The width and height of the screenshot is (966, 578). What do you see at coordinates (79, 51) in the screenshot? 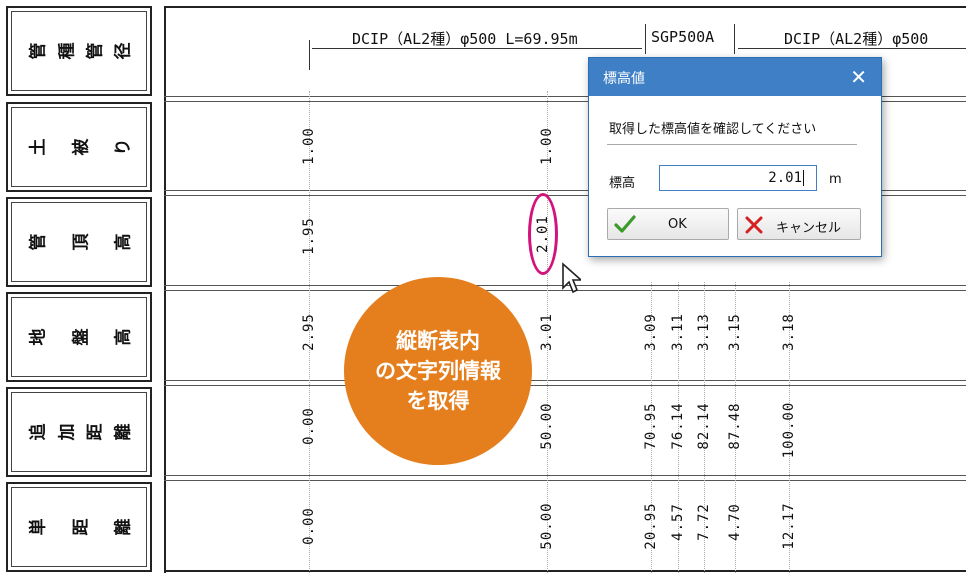
I see `label-pipe-type: 管 種 管 径` at bounding box center [79, 51].